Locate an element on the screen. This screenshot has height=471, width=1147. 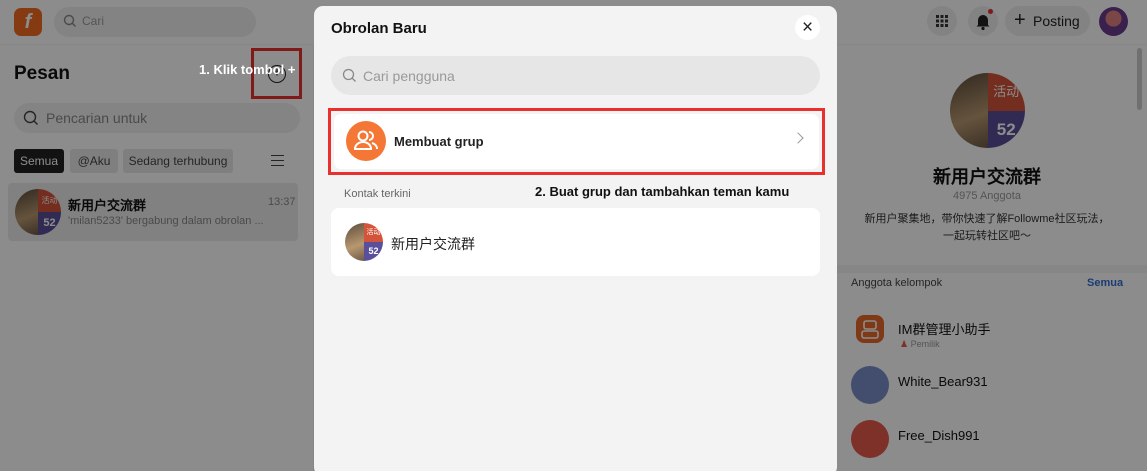
chevron-right-icon is located at coordinates (798, 138).